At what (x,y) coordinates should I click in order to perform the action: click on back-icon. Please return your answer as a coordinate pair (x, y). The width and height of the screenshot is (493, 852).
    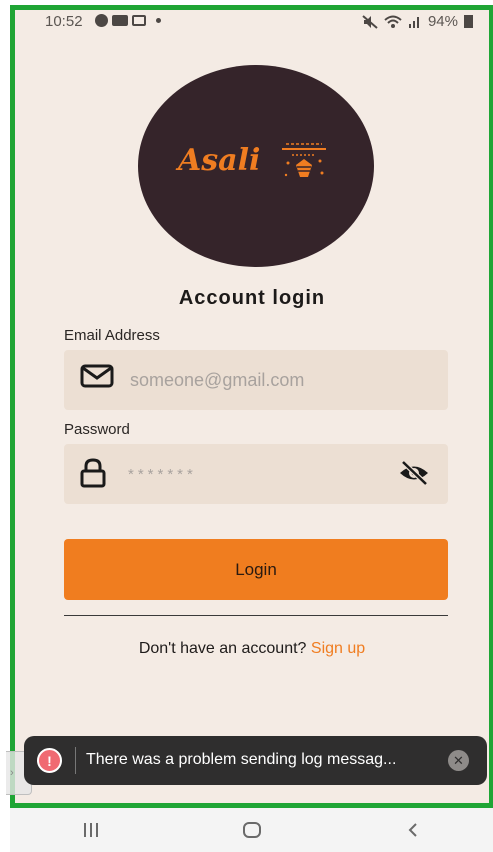
    Looking at the image, I should click on (413, 830).